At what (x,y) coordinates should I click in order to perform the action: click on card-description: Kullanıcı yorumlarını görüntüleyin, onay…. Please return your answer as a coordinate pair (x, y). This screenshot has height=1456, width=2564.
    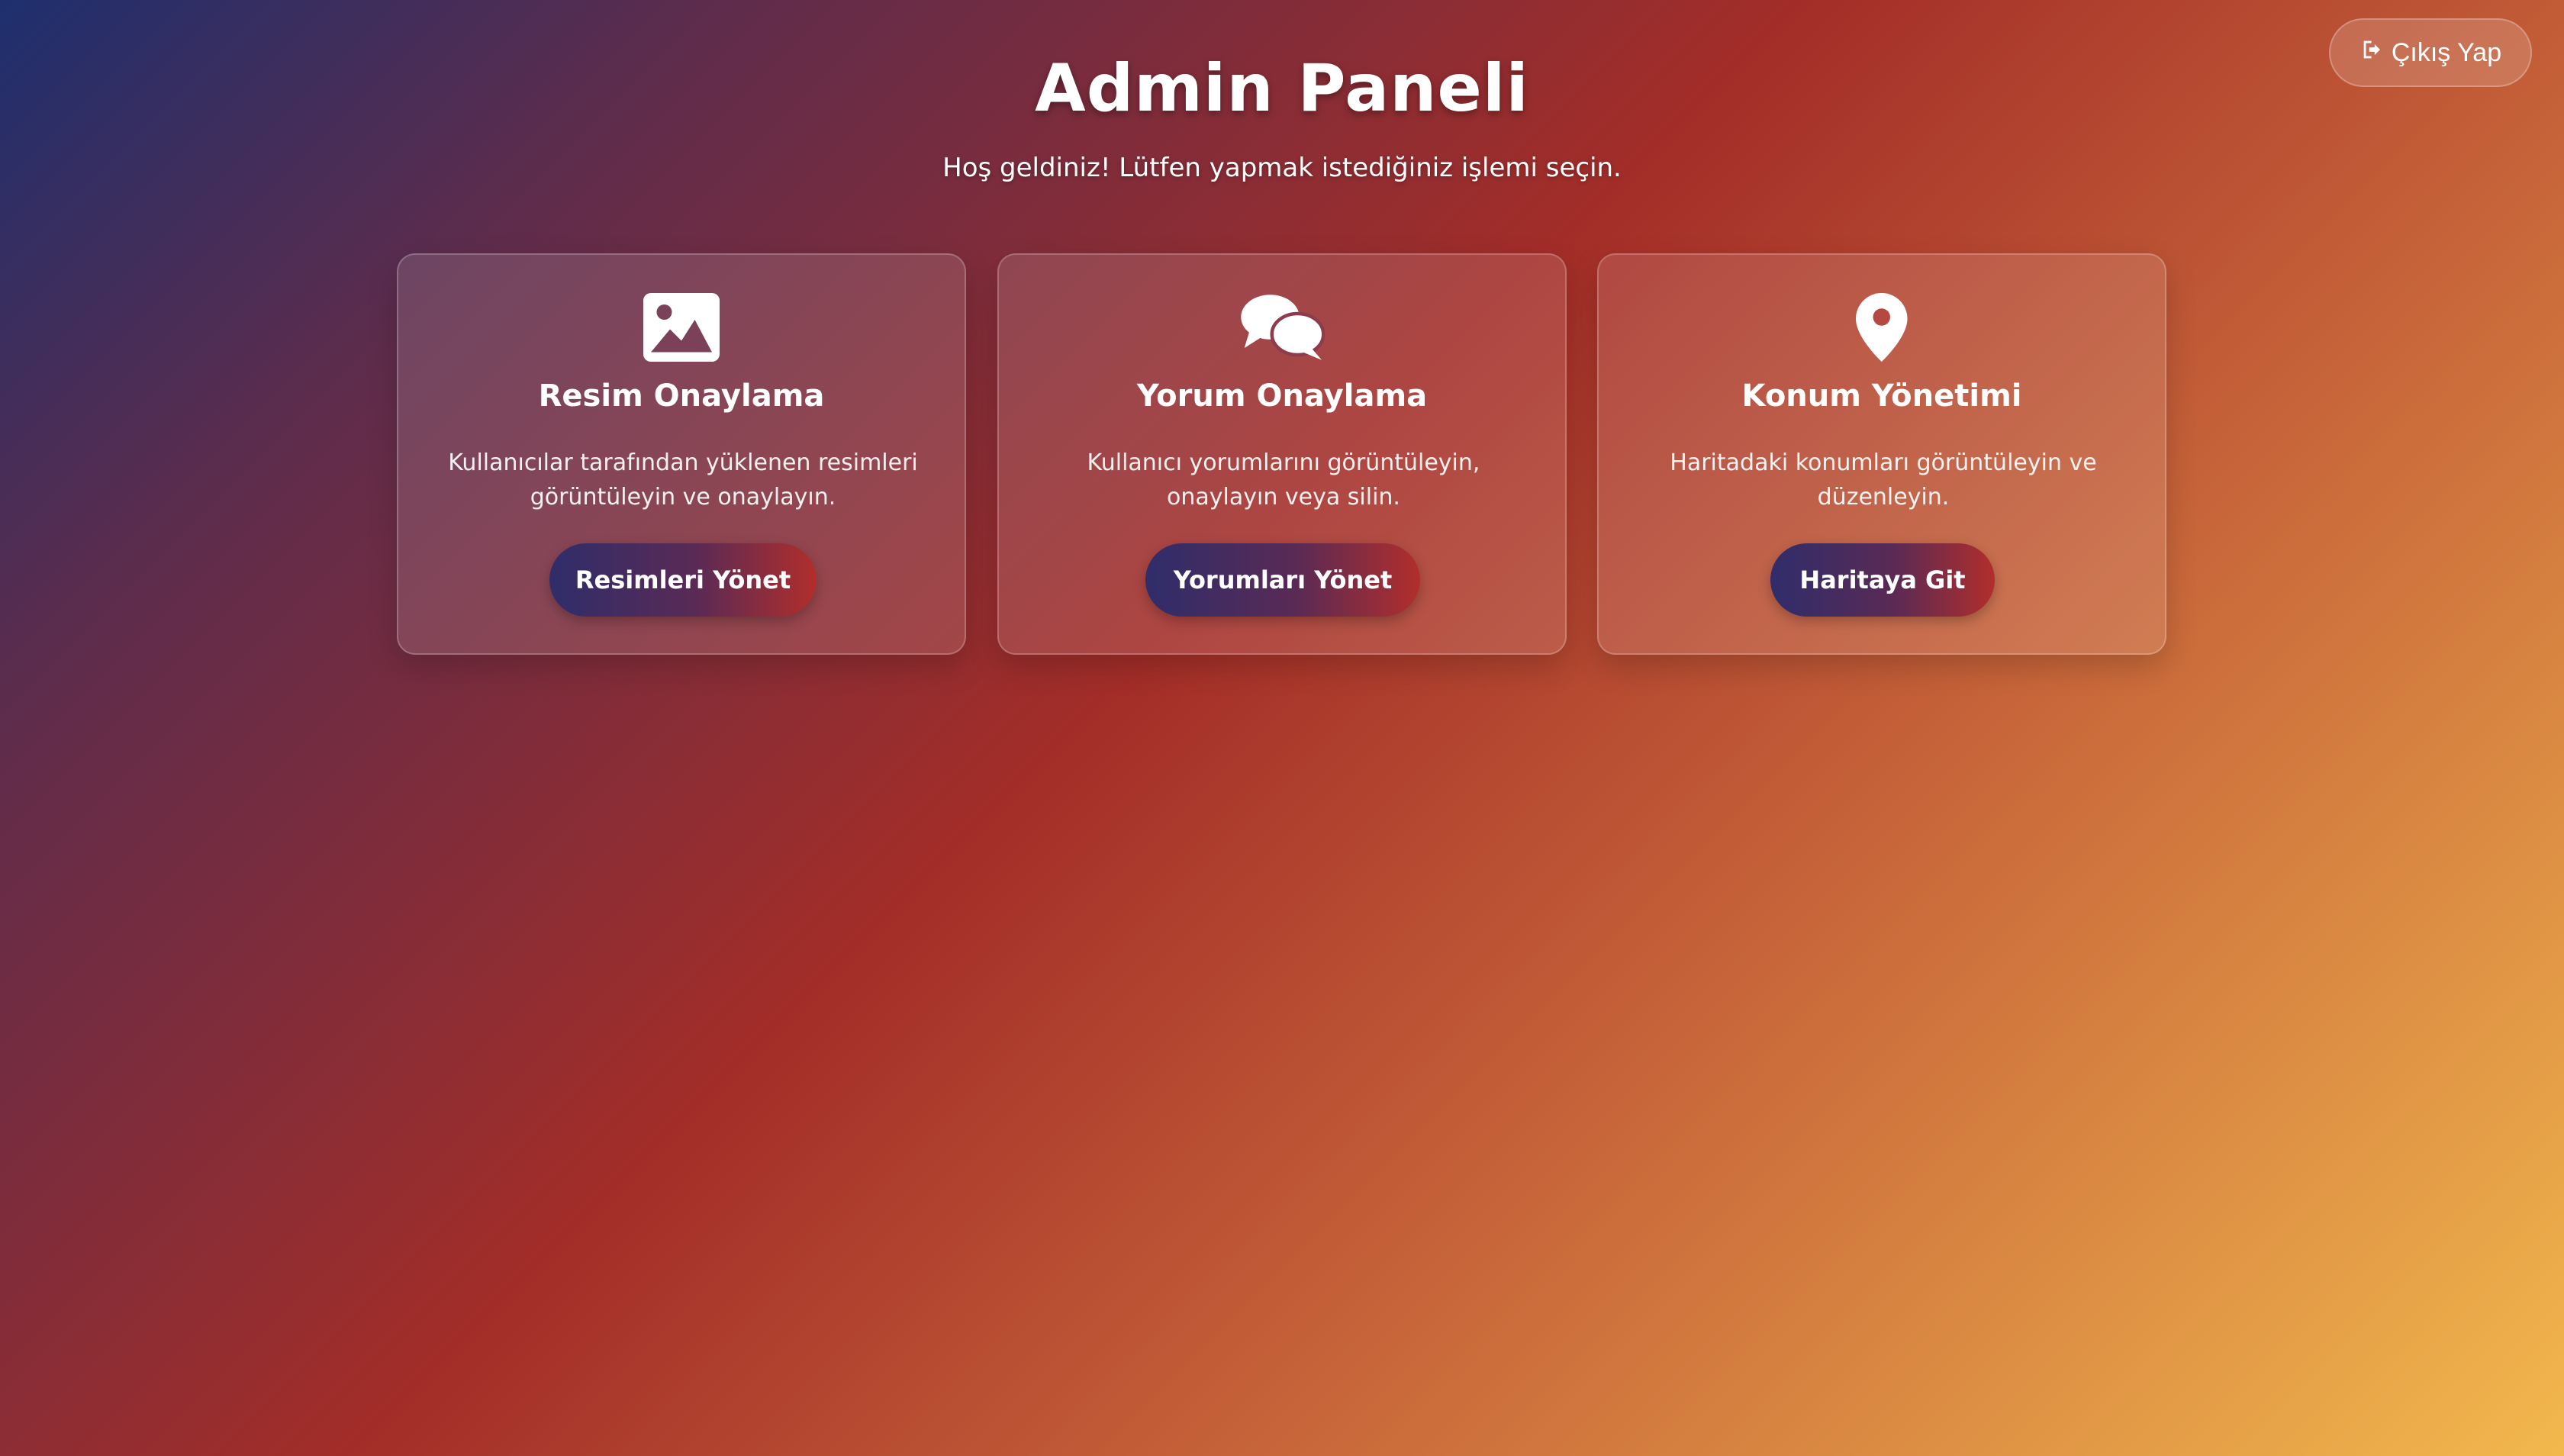
    Looking at the image, I should click on (1283, 480).